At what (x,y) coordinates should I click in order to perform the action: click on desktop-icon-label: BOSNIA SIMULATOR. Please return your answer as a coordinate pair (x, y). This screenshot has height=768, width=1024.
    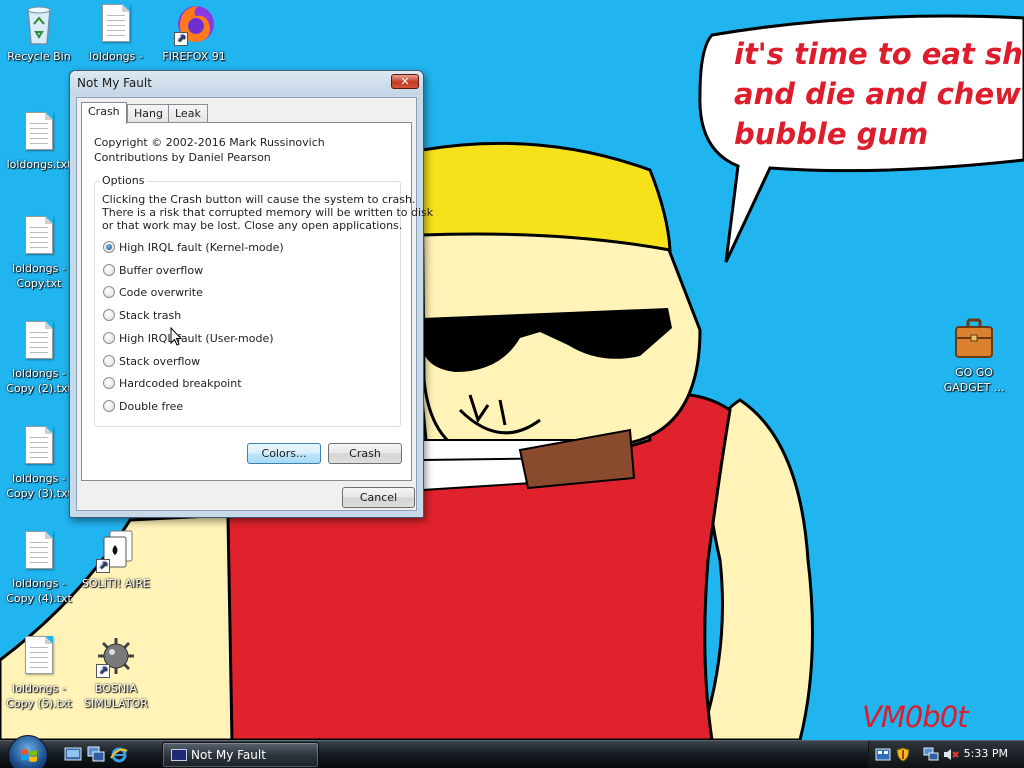
    Looking at the image, I should click on (116, 696).